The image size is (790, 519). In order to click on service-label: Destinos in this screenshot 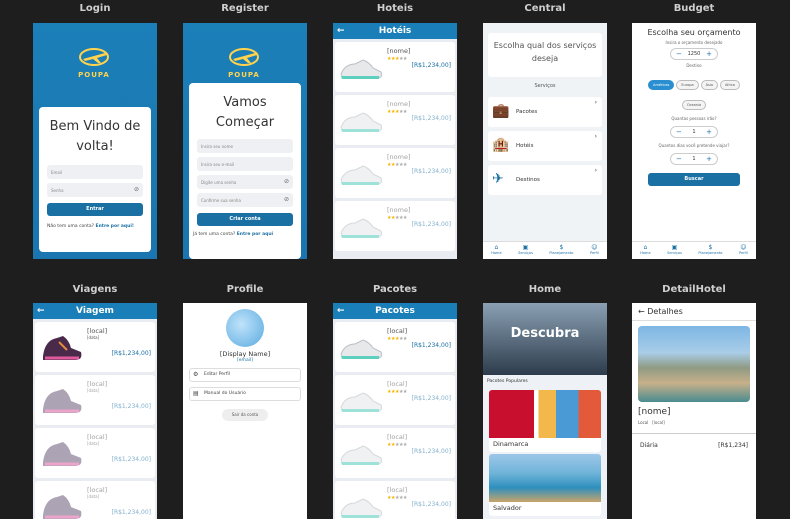, I will do `click(528, 180)`.